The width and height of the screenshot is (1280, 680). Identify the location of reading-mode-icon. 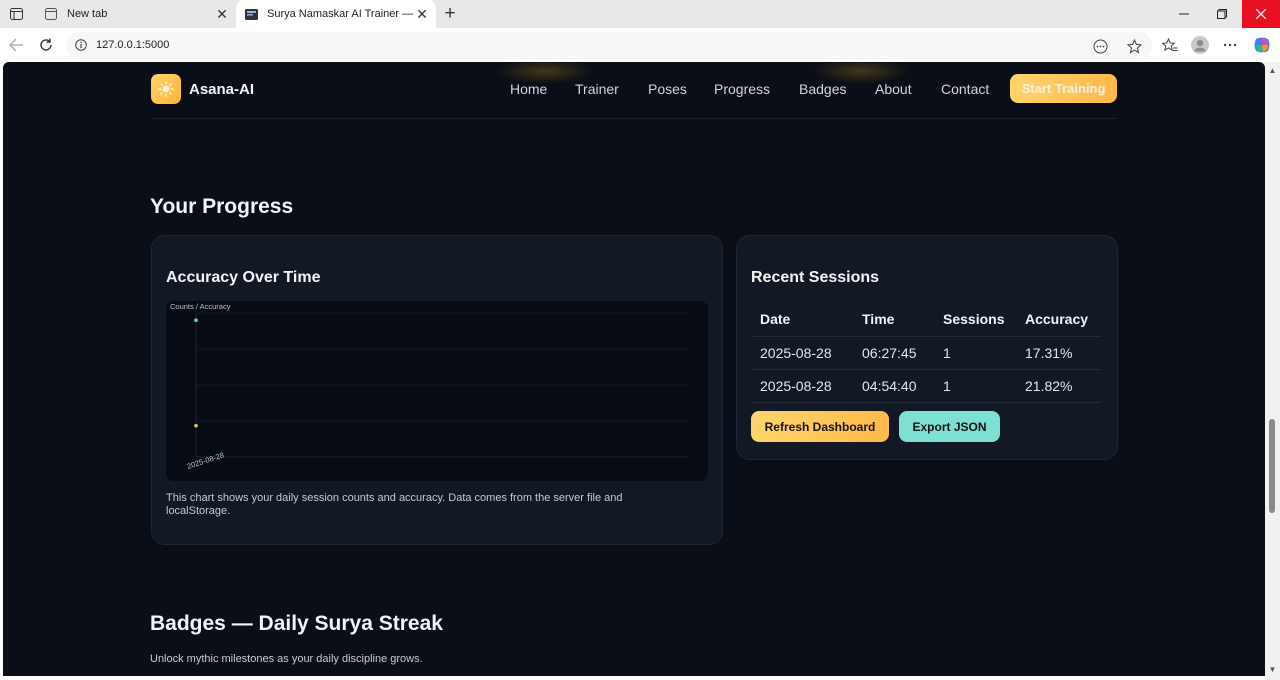
(1100, 46).